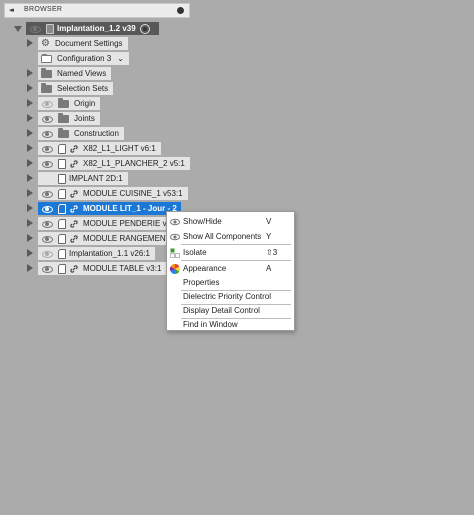  Describe the element at coordinates (30, 208) in the screenshot. I see `expander-module-lit` at that location.